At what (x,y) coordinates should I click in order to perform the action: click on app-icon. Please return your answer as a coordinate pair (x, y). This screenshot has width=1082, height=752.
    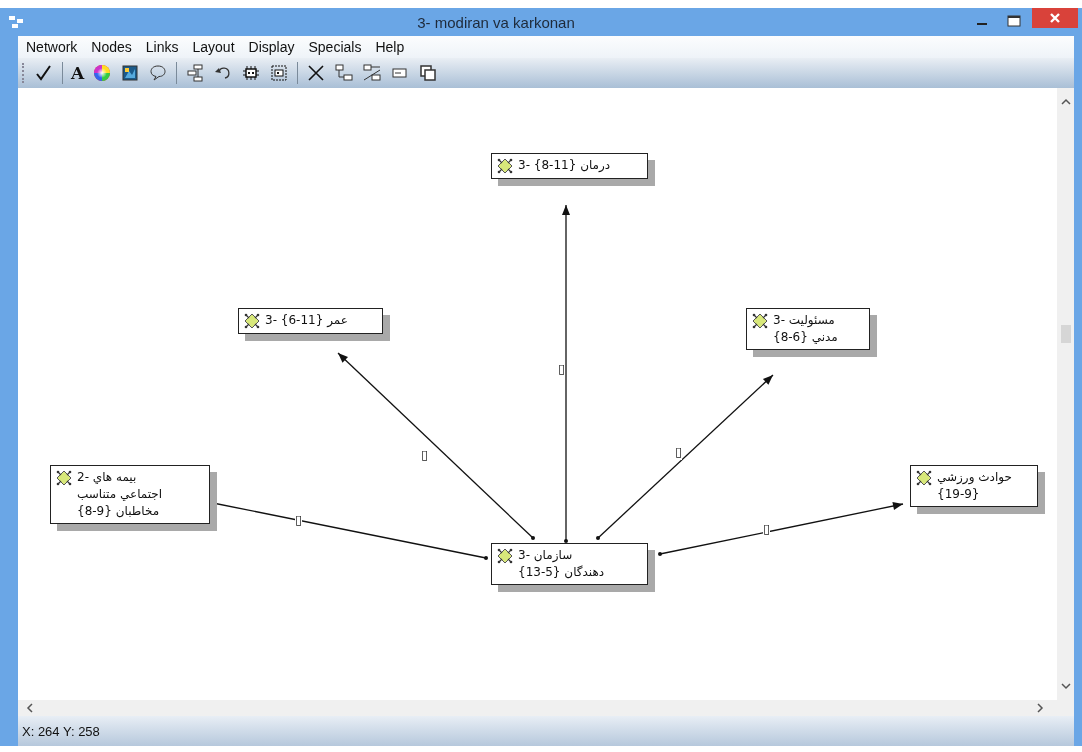
    Looking at the image, I should click on (16, 22).